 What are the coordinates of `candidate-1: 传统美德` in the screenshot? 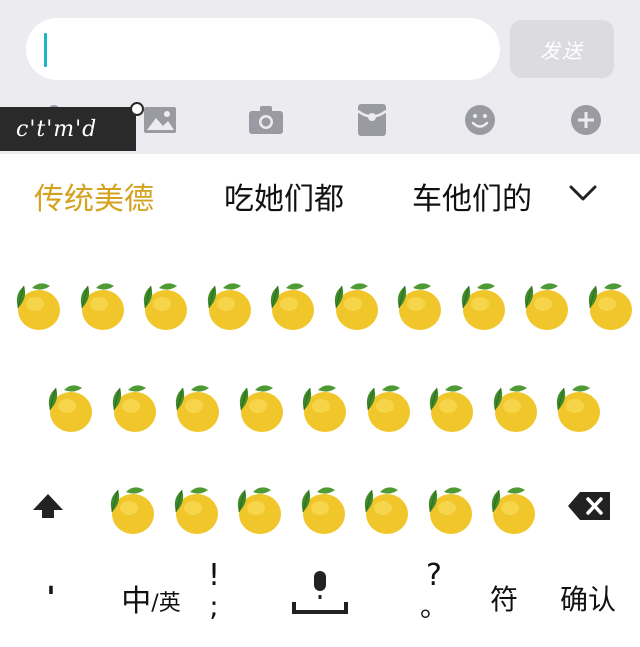 It's located at (94, 196).